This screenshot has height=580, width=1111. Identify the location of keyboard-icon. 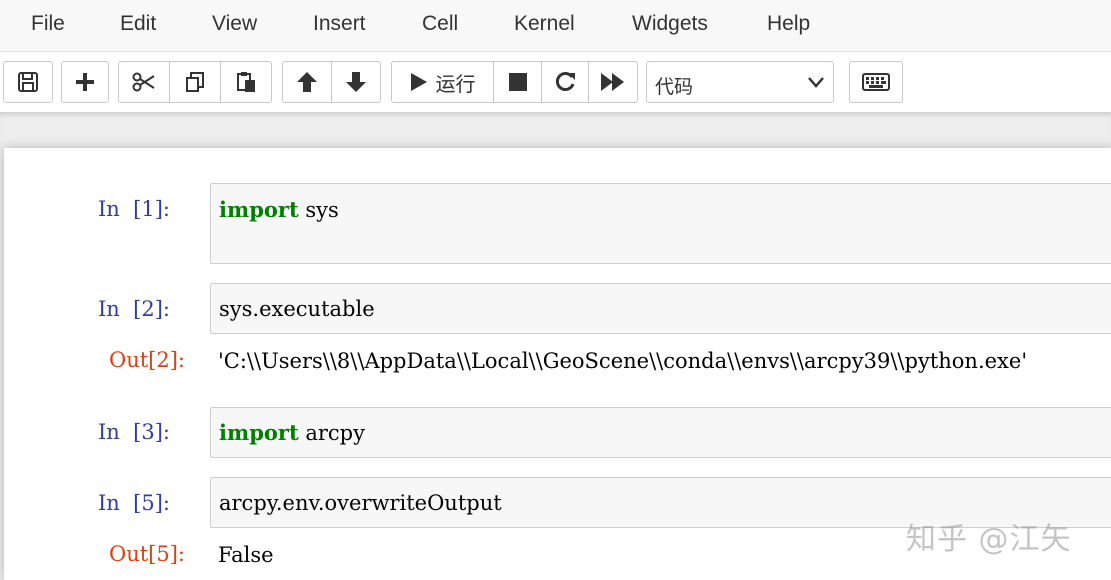
(876, 82).